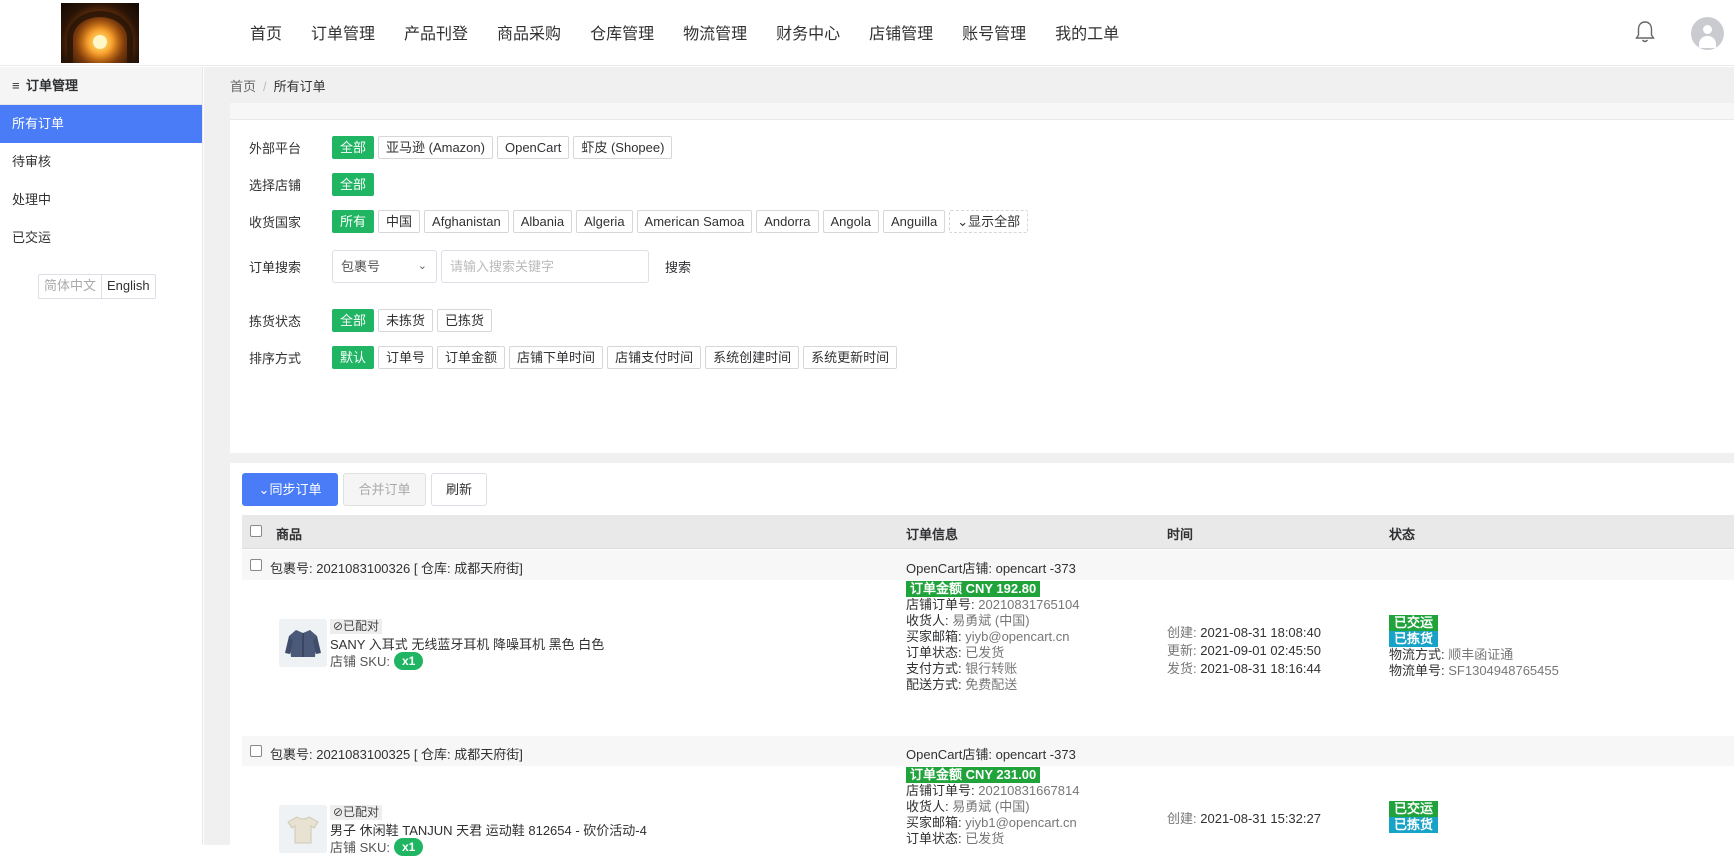 Image resolution: width=1734 pixels, height=856 pixels. I want to click on breadcrumb-home: 首页, so click(243, 86).